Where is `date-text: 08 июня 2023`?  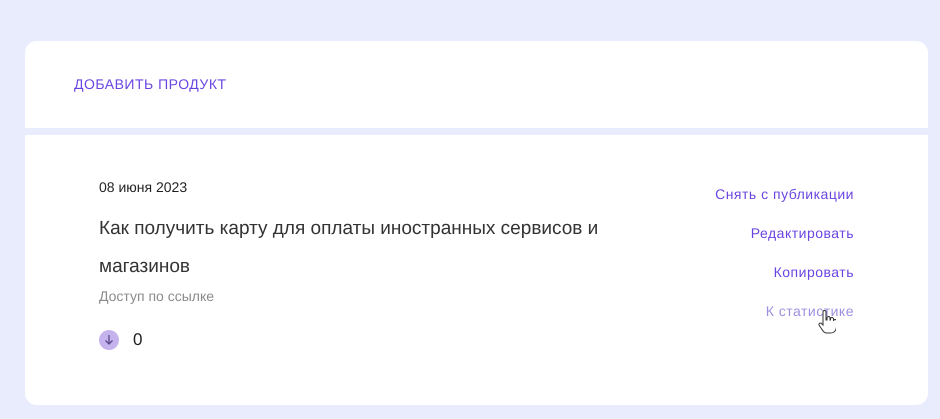
date-text: 08 июня 2023 is located at coordinates (143, 187).